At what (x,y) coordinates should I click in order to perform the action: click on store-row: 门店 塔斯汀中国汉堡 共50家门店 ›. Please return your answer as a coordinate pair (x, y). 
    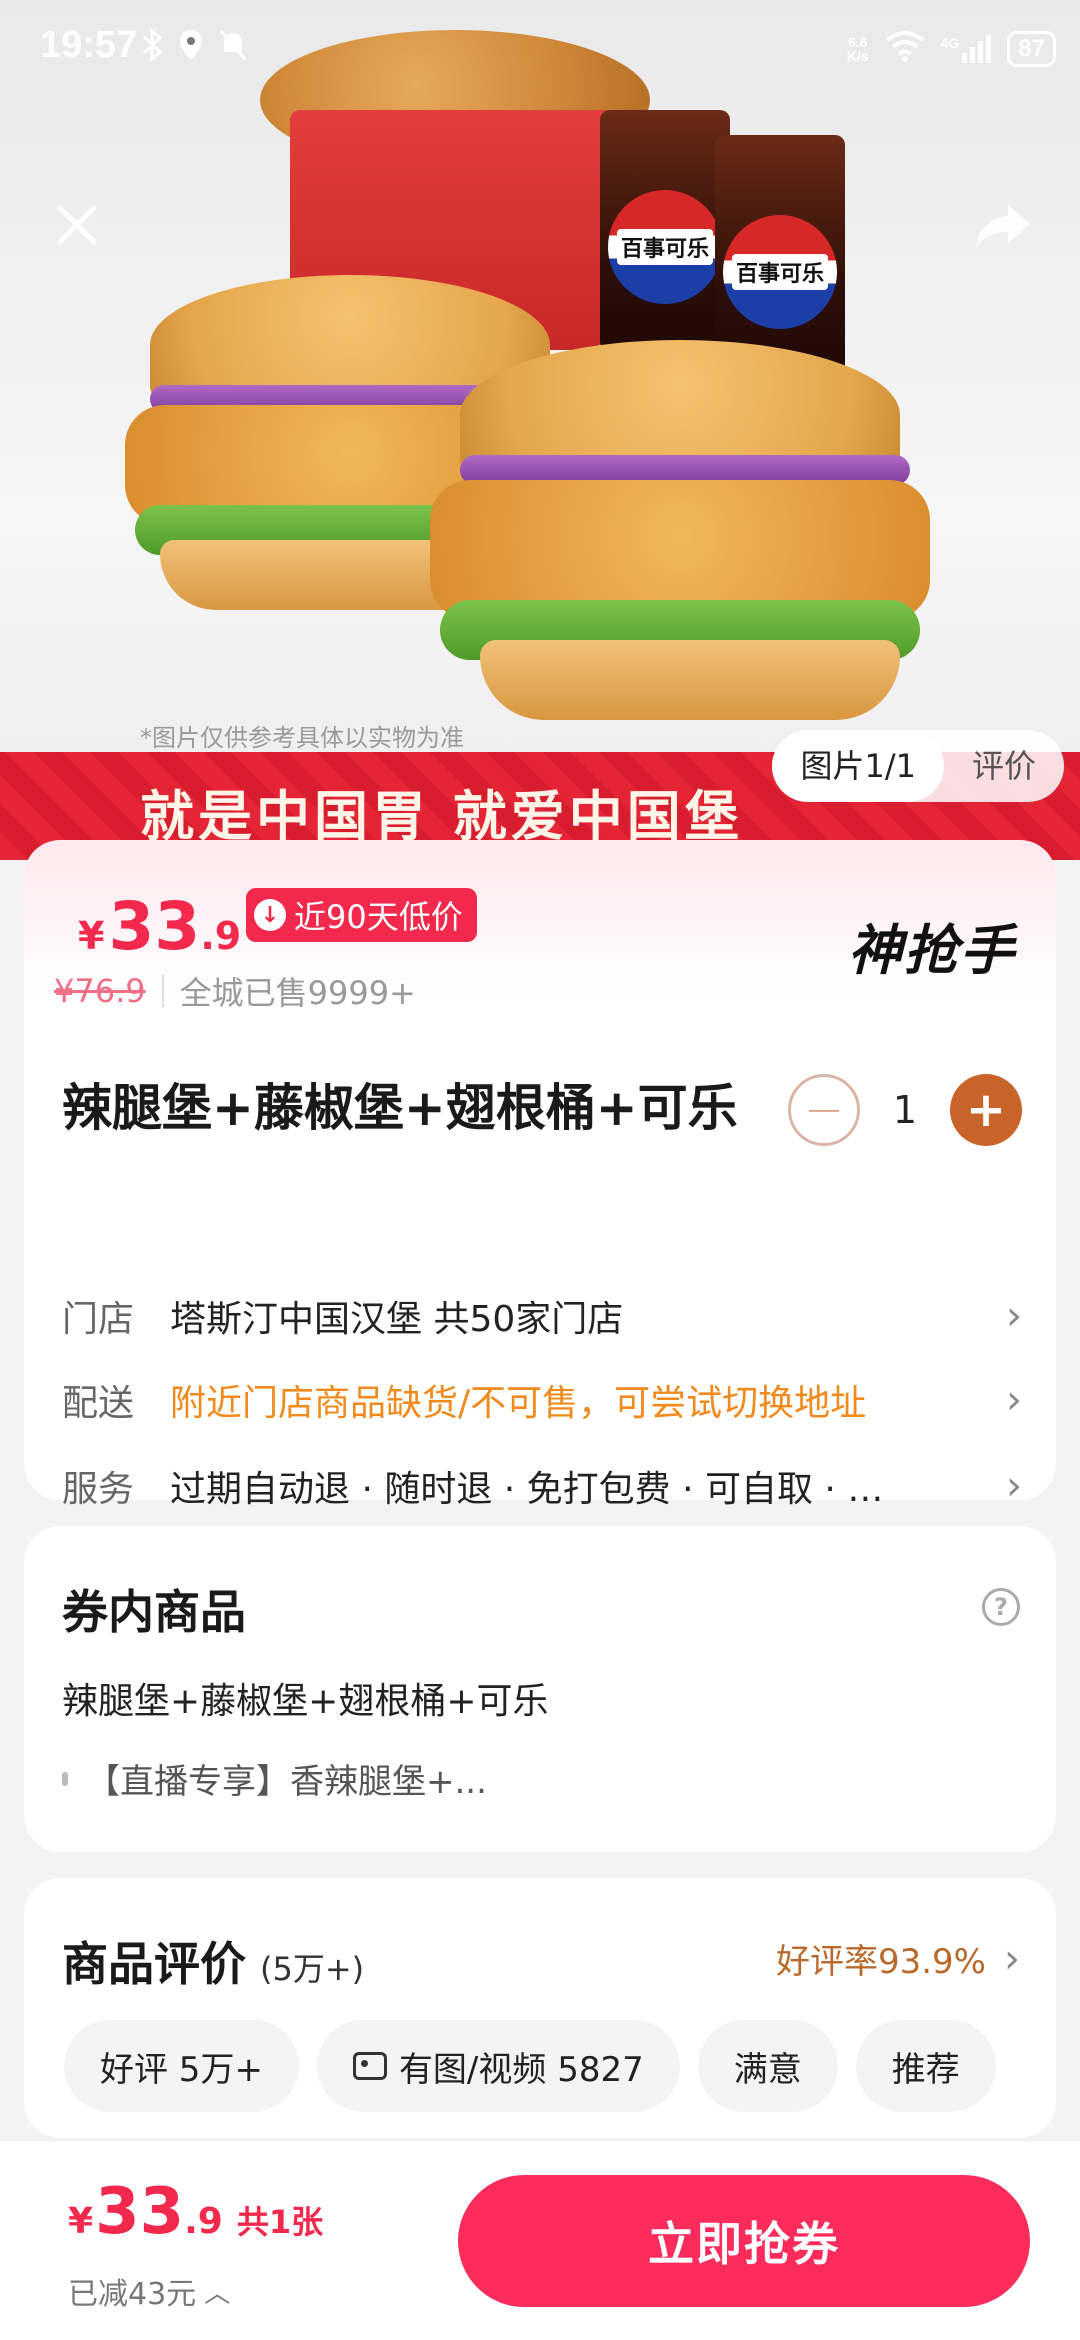
    Looking at the image, I should click on (542, 1316).